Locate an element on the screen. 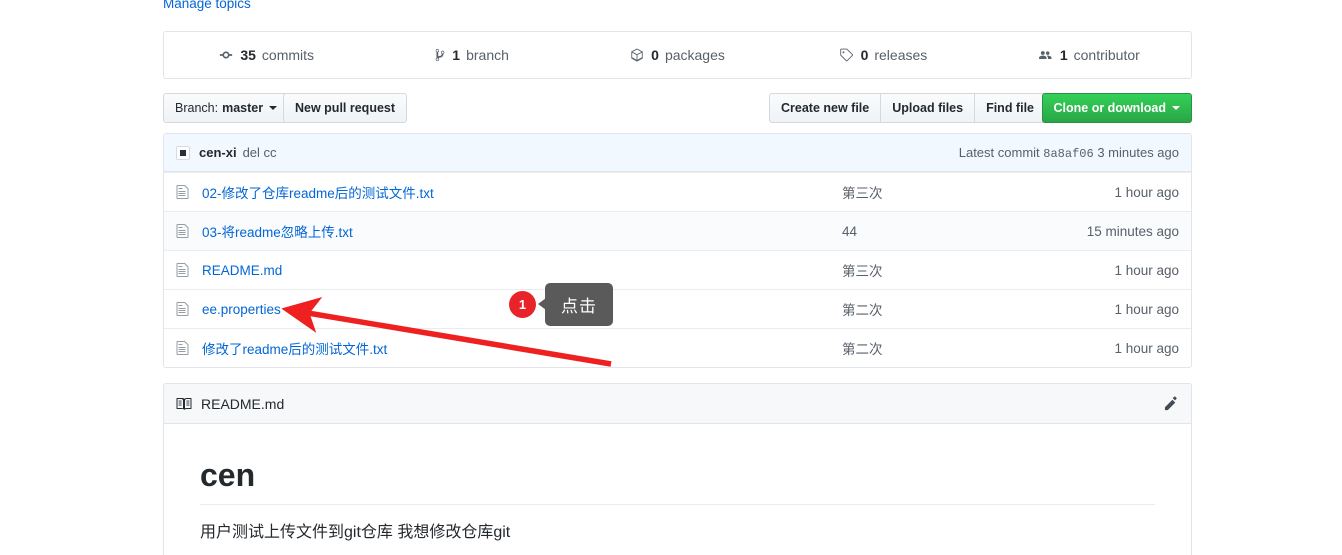 The height and width of the screenshot is (555, 1342). latest-commit-info: Latest commit 8a8af06 3 minutes ago is located at coordinates (1069, 153).